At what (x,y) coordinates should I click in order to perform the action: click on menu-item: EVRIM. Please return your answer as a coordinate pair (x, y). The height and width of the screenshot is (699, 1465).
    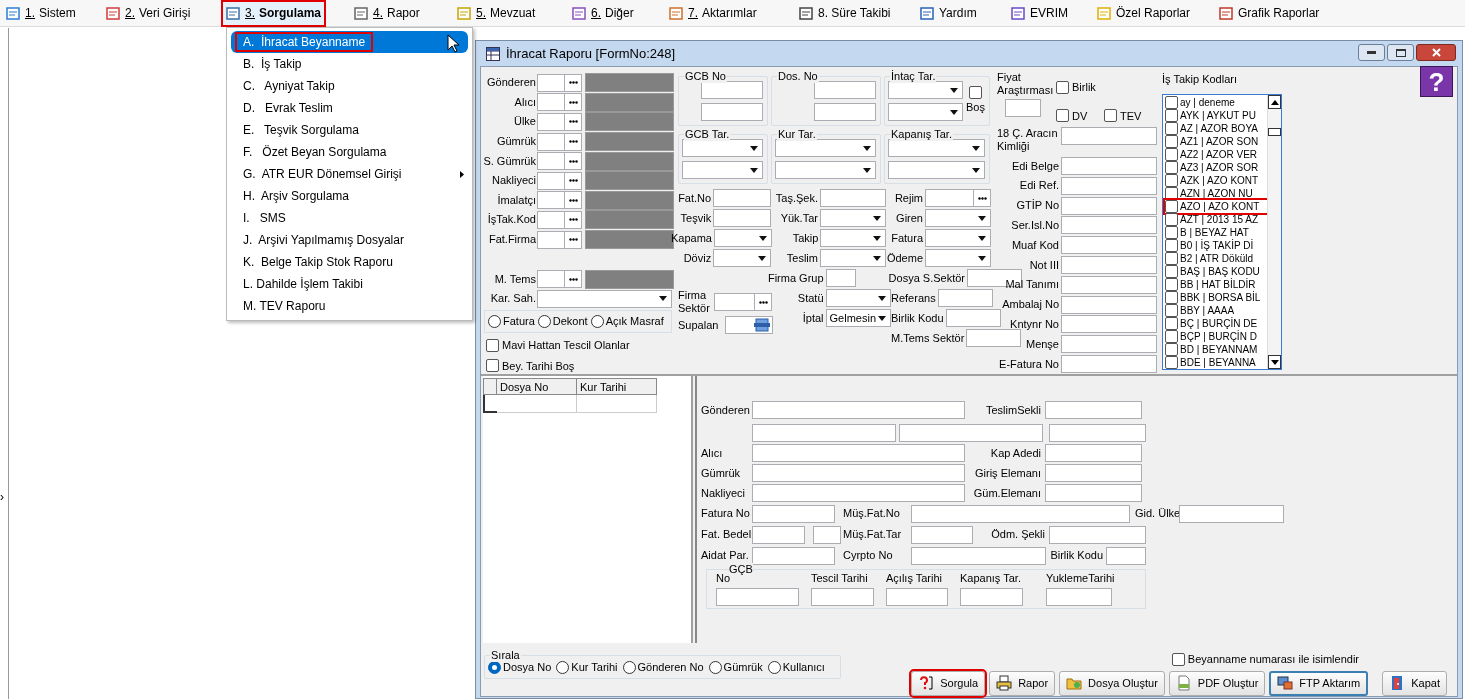
    Looking at the image, I should click on (1039, 13).